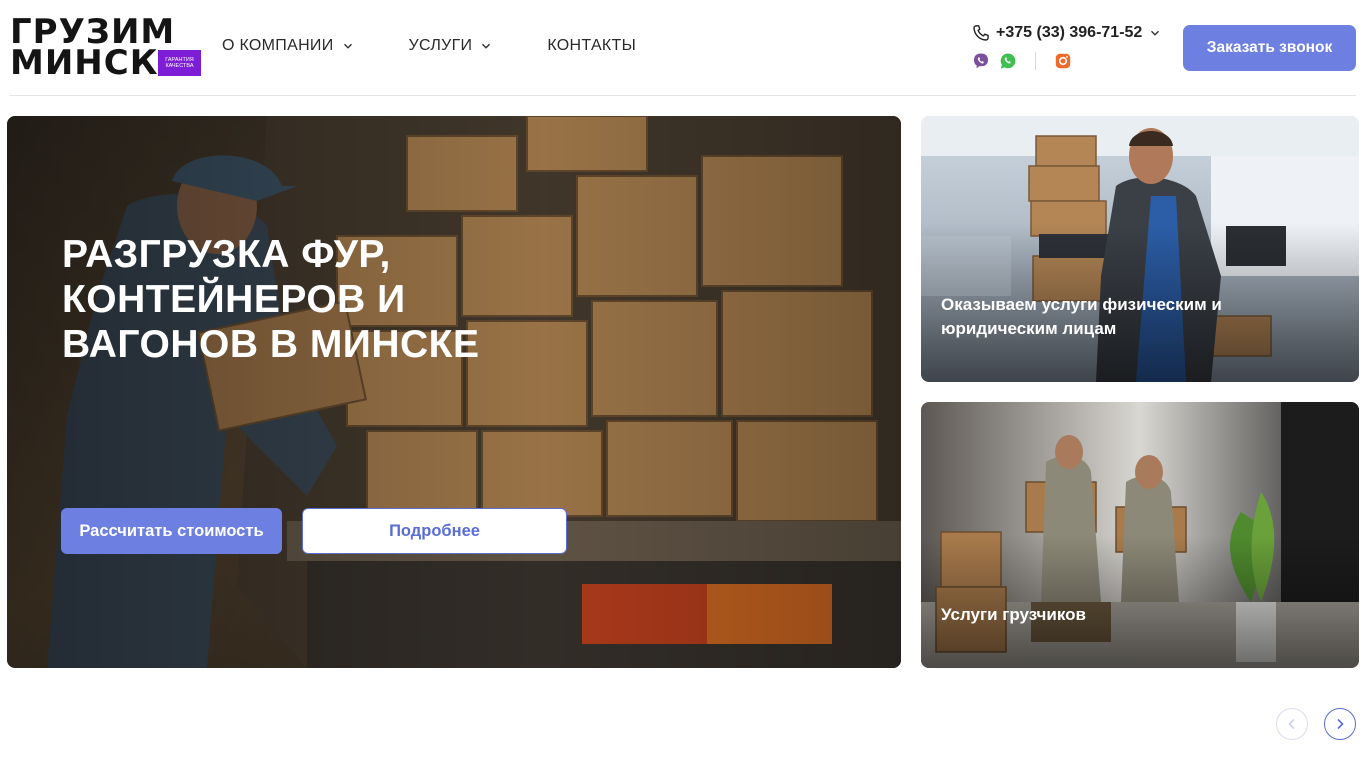 This screenshot has width=1366, height=768. Describe the element at coordinates (981, 61) in the screenshot. I see `viber-icon` at that location.